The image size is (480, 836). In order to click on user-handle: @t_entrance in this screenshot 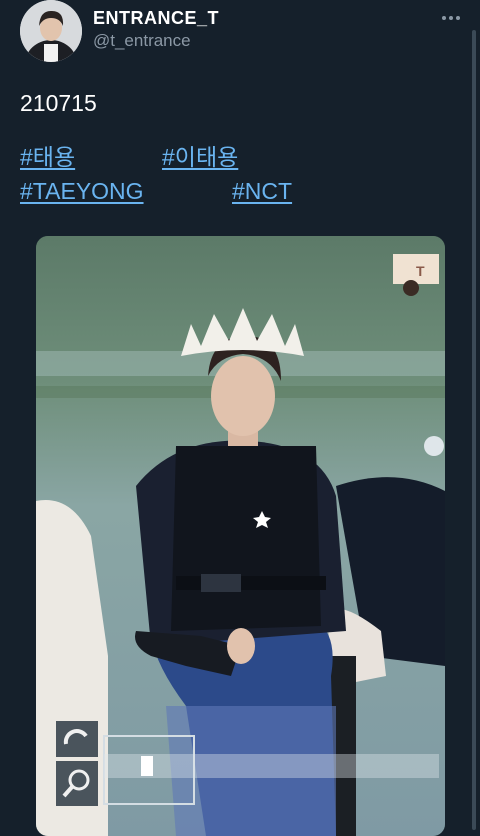, I will do `click(142, 41)`.